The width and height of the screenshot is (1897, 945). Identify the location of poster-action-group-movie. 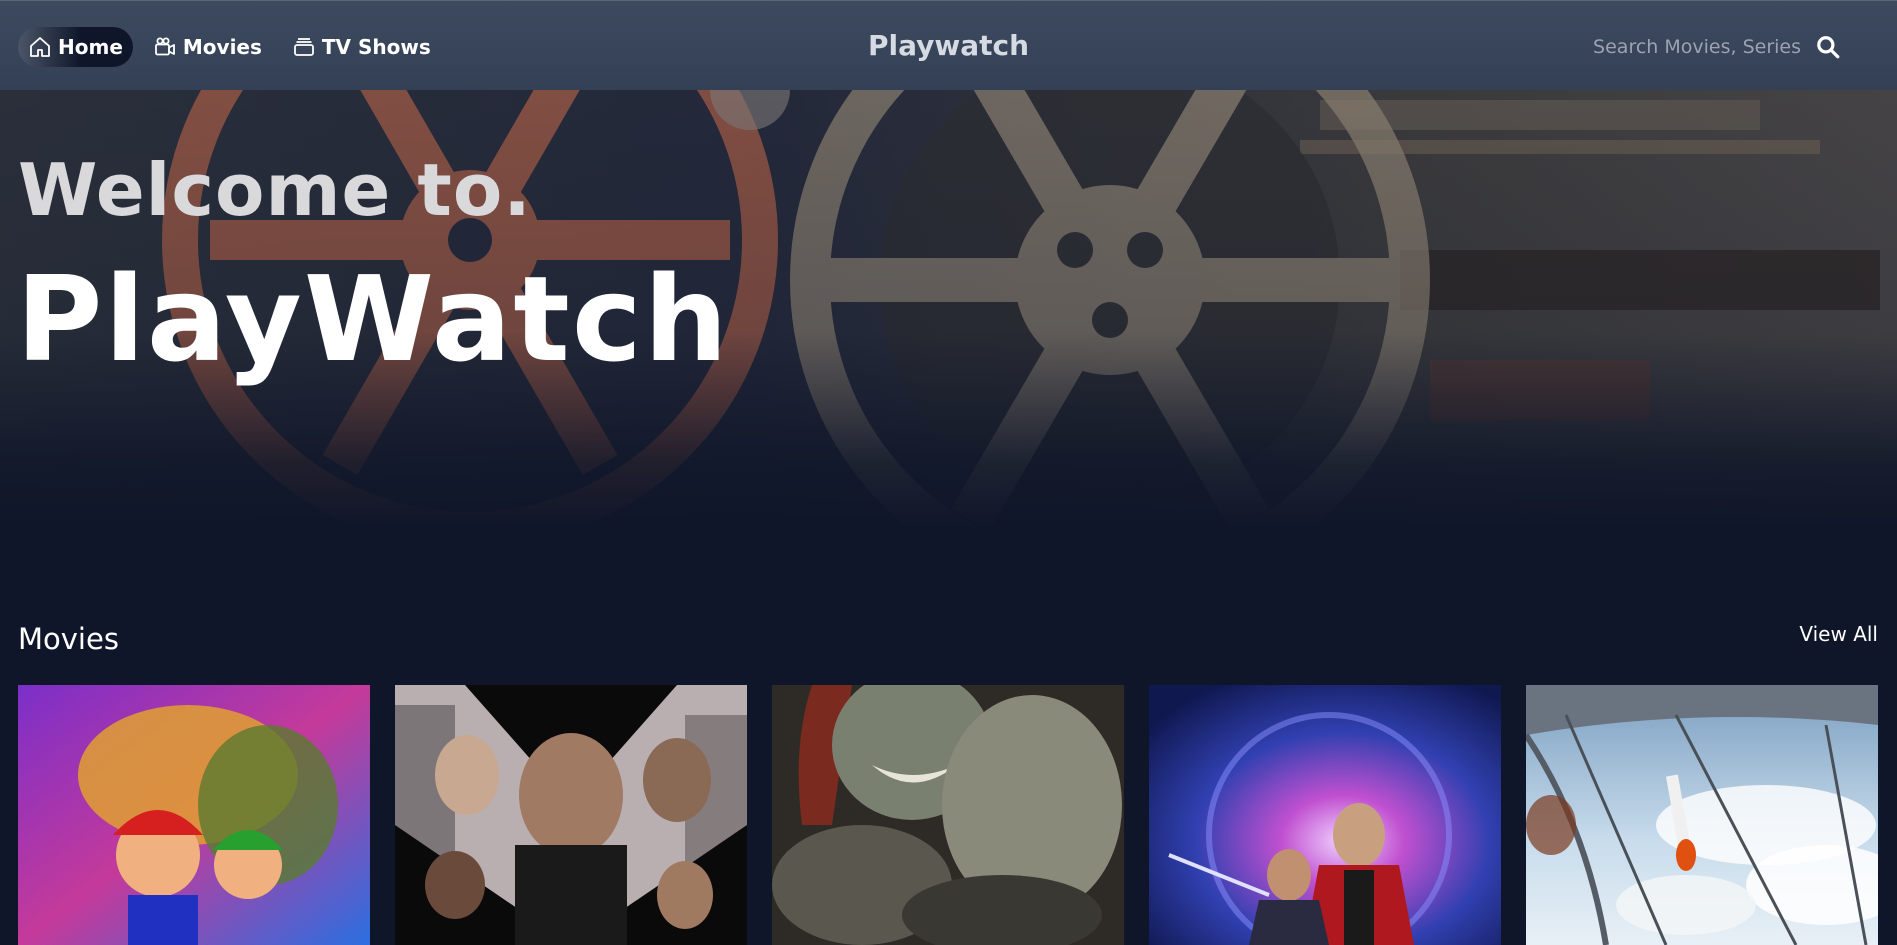
(571, 815).